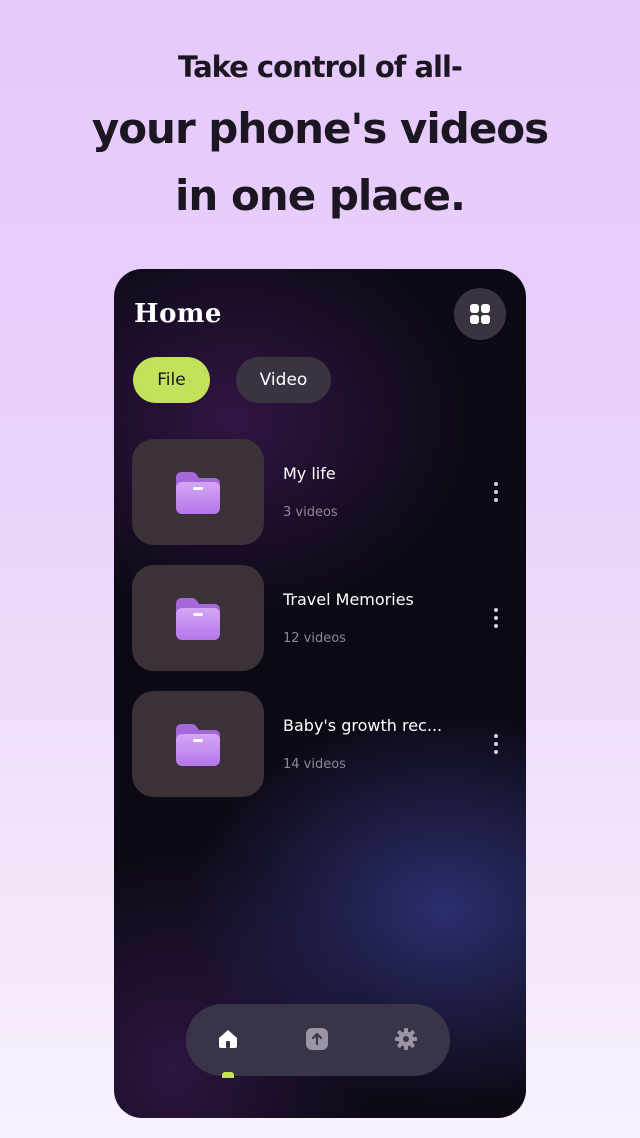  Describe the element at coordinates (310, 512) in the screenshot. I see `folder-count: 3 videos` at that location.